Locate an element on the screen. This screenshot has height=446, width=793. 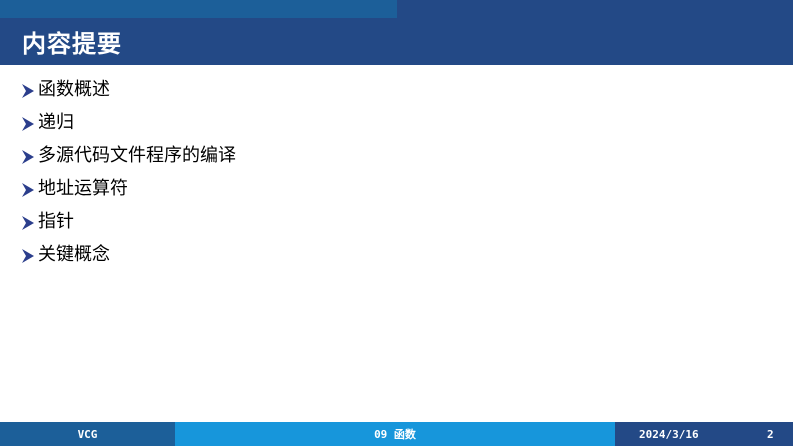
top-decor-strip is located at coordinates (396, 9).